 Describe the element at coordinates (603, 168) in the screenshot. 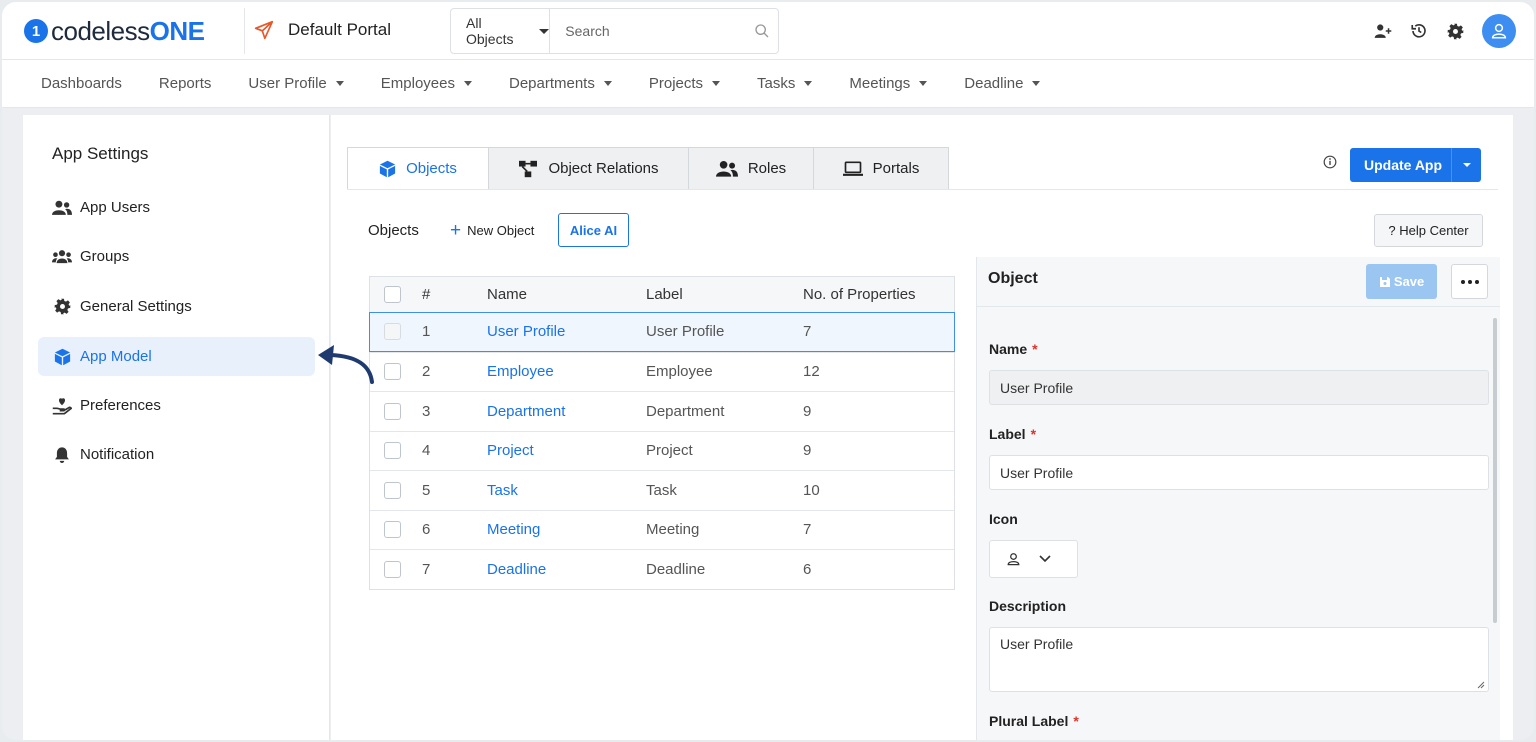

I see `tab-label: Object Relations` at that location.